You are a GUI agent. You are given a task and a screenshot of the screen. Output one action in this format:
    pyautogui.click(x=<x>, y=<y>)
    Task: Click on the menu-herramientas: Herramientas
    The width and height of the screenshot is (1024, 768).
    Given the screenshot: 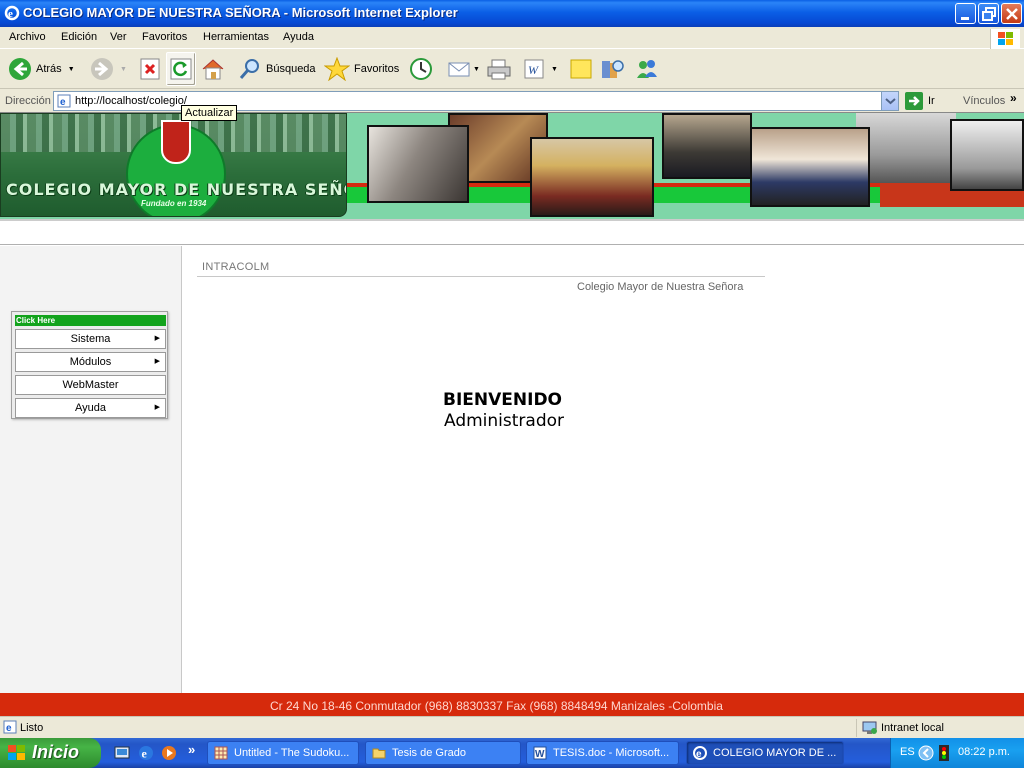 What is the action you would take?
    pyautogui.click(x=236, y=37)
    